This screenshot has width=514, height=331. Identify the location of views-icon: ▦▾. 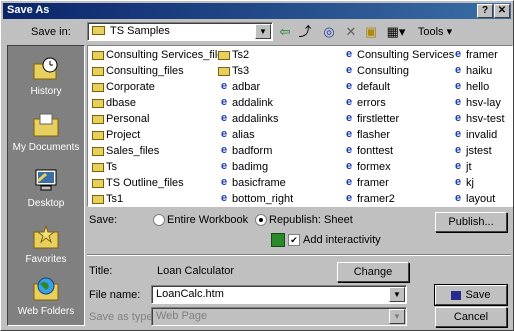
(396, 32).